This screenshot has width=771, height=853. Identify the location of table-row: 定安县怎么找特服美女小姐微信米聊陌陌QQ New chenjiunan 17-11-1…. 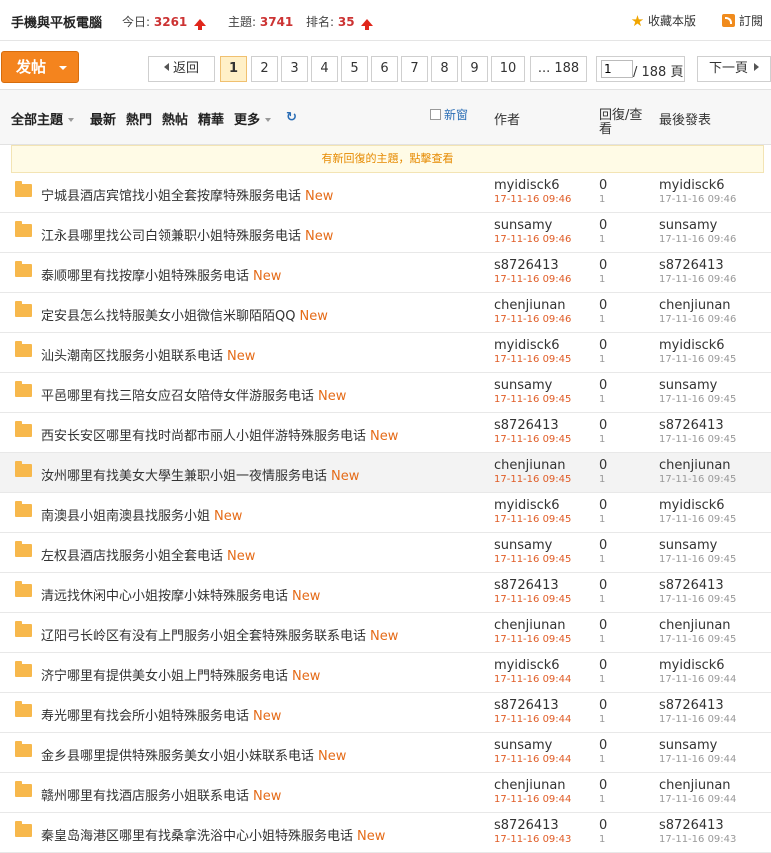
(385, 313).